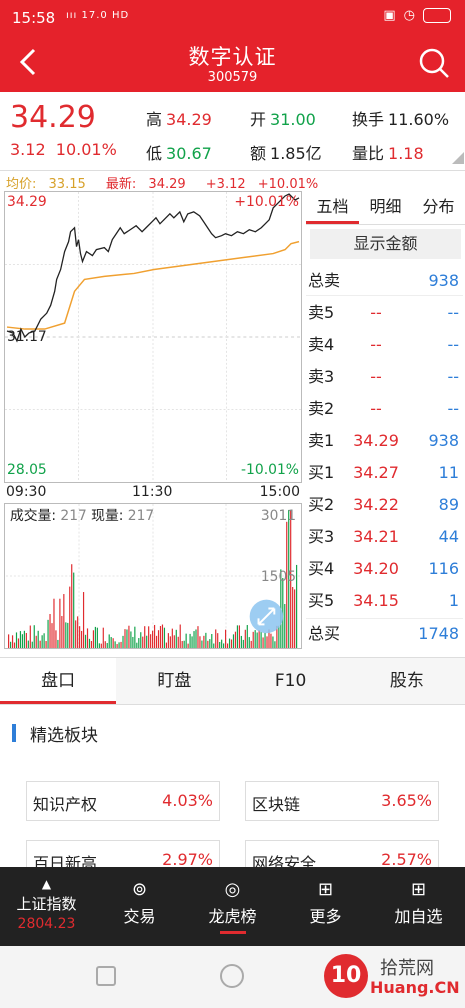 This screenshot has height=1008, width=465. Describe the element at coordinates (388, 153) in the screenshot. I see `volume-ratio-value: 量比 1.18` at that location.